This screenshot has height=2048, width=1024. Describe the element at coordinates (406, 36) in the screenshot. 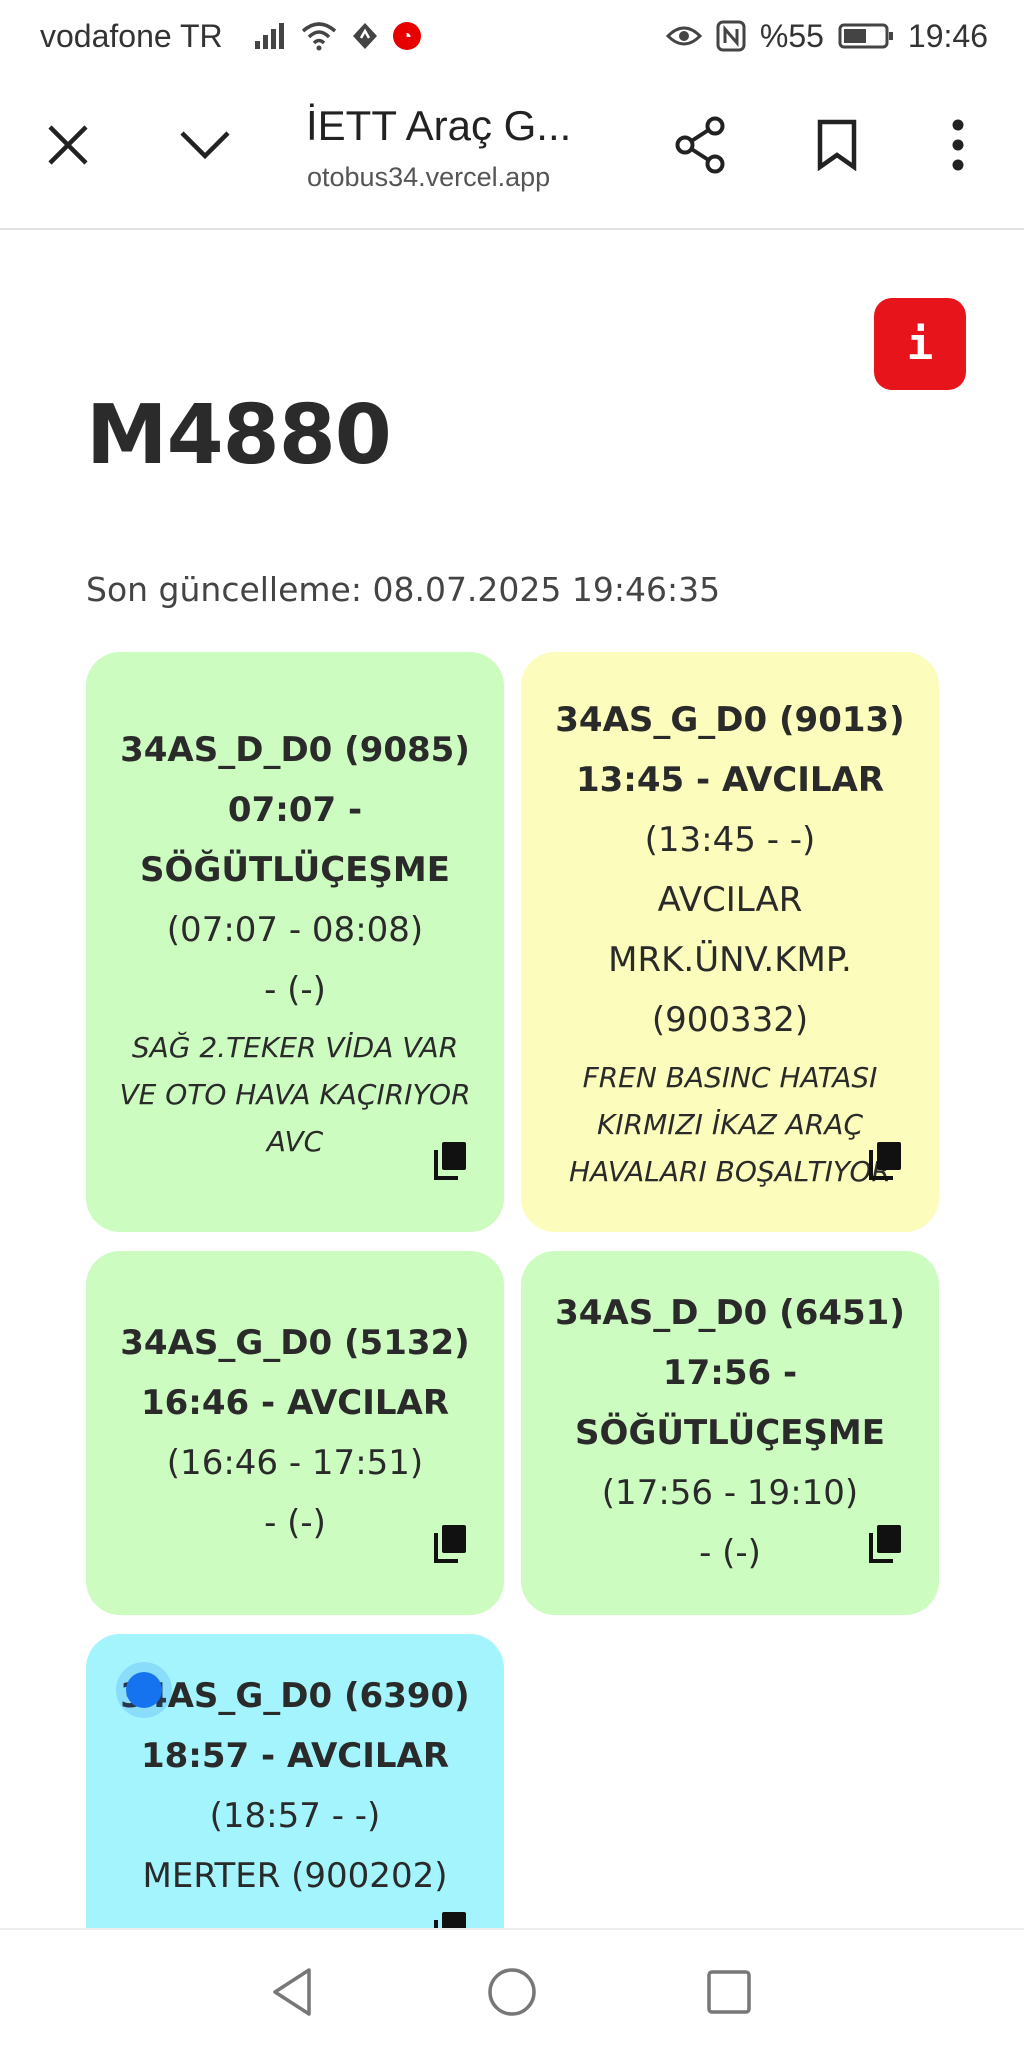

I see `vodafone-icon: ◔` at that location.